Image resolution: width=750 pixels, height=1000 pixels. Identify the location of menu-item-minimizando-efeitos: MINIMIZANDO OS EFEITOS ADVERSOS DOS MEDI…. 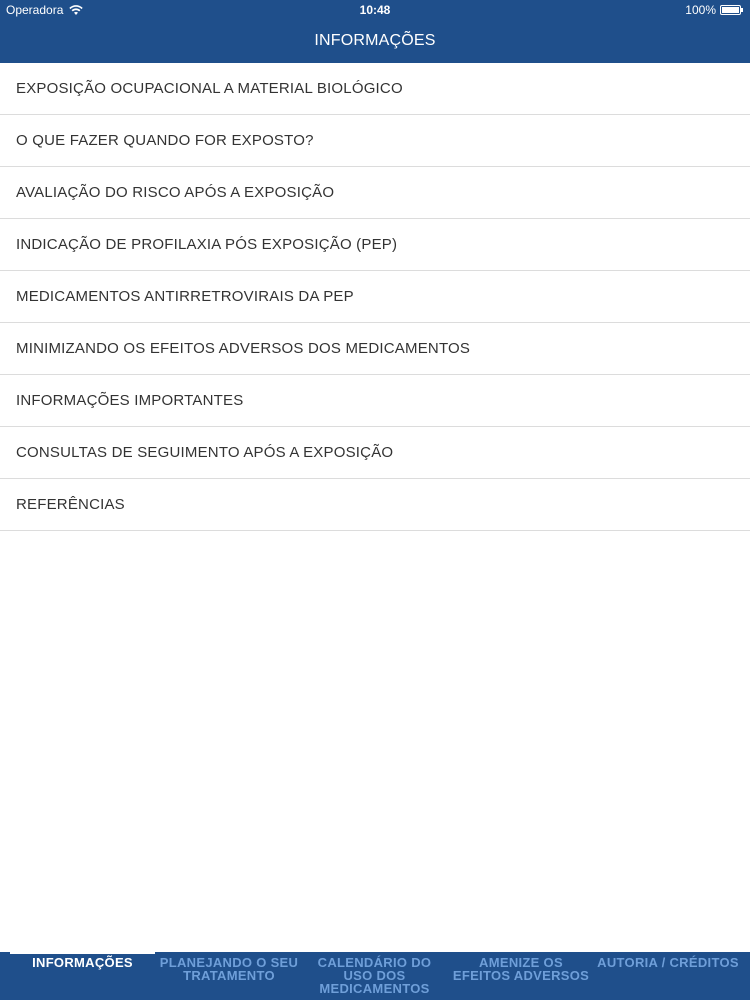
(375, 349).